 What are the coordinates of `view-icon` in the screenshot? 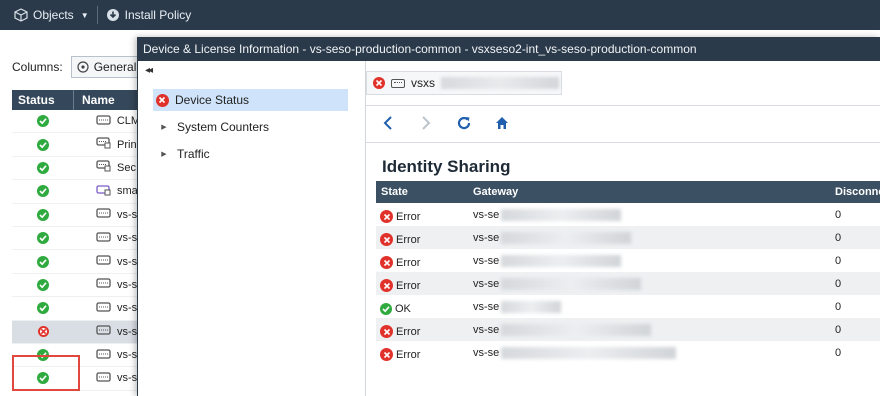 It's located at (83, 67).